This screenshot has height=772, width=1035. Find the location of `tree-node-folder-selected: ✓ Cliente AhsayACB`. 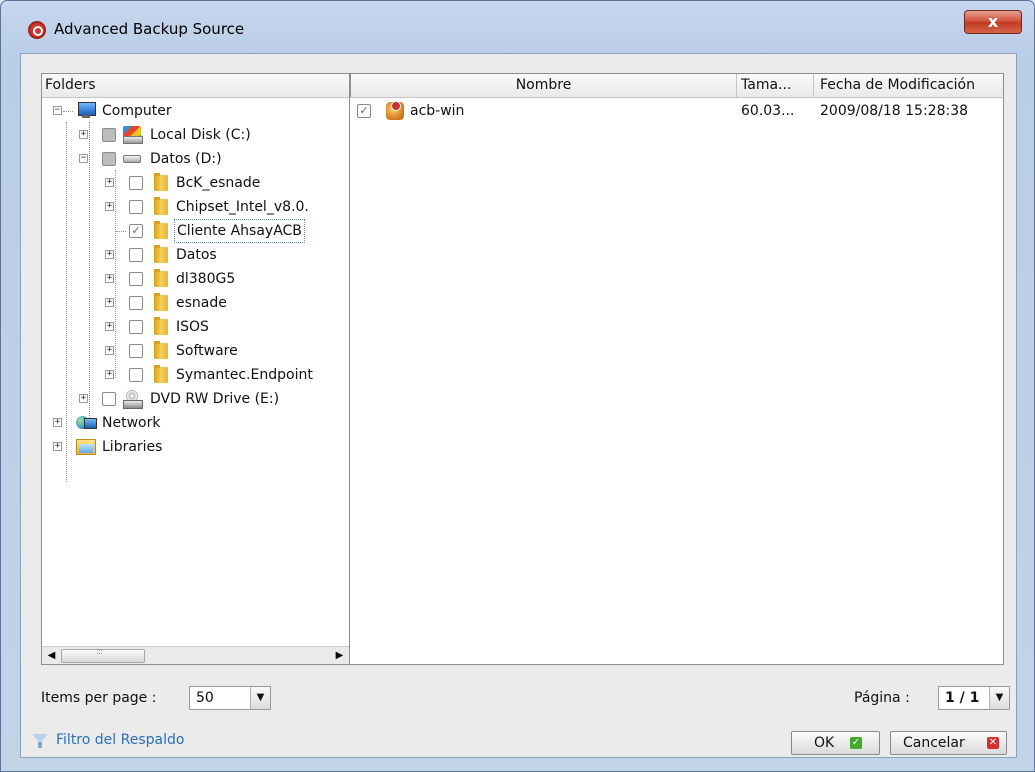

tree-node-folder-selected: ✓ Cliente AhsayACB is located at coordinates (195, 231).